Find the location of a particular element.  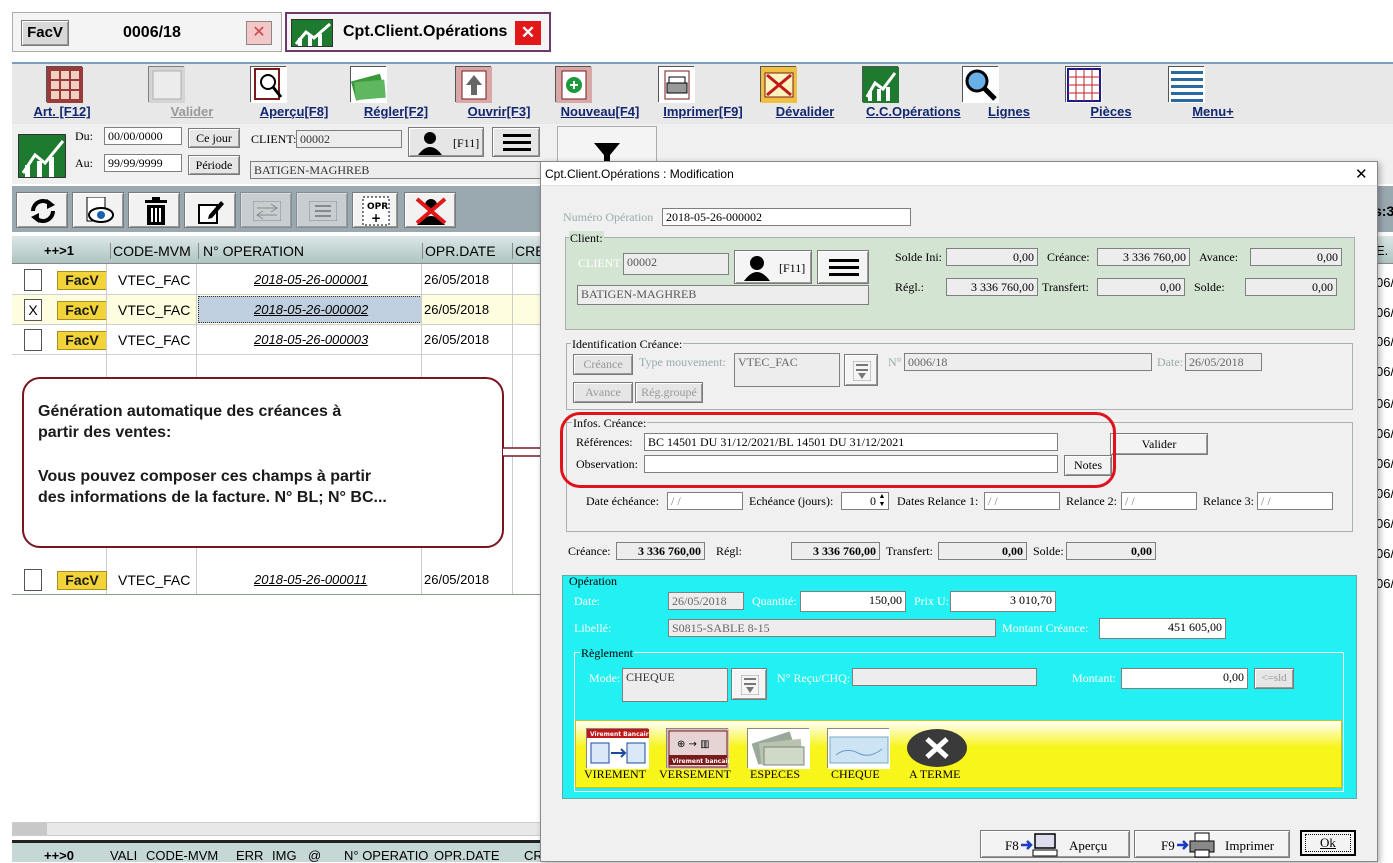

printer-icon is located at coordinates (676, 84).